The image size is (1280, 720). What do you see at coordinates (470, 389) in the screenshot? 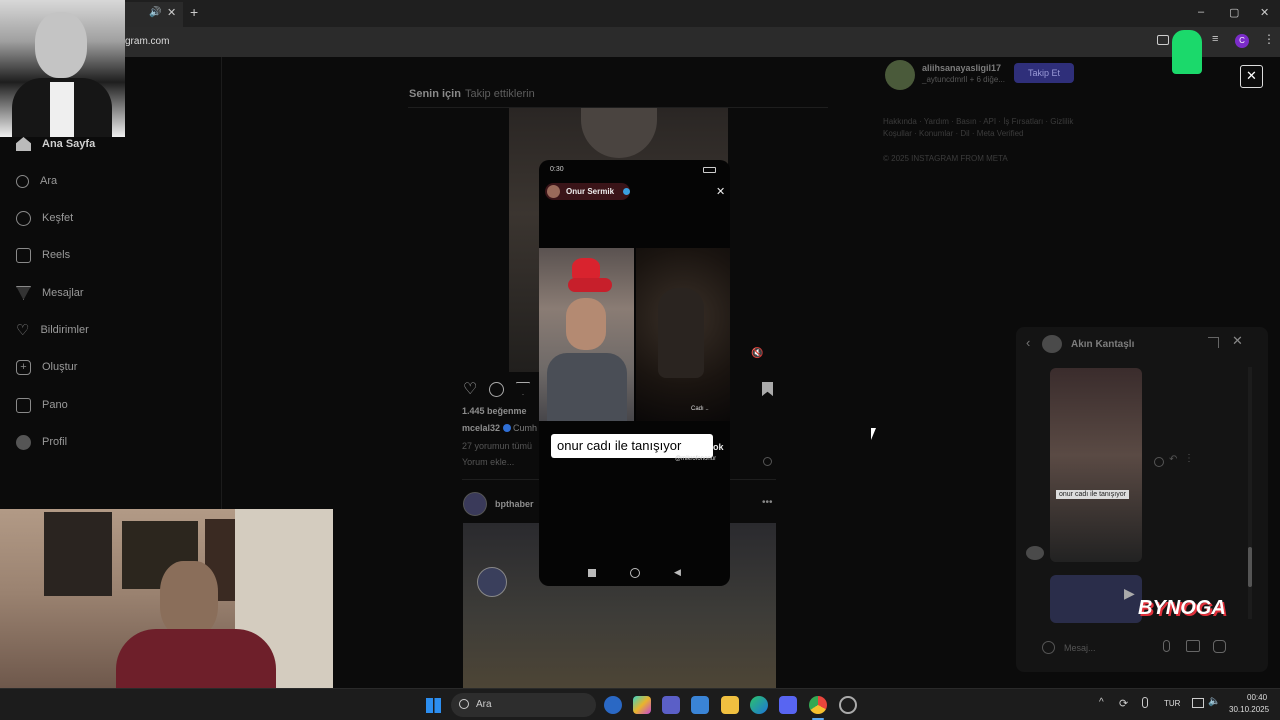
I see `like-icon: ♡` at bounding box center [470, 389].